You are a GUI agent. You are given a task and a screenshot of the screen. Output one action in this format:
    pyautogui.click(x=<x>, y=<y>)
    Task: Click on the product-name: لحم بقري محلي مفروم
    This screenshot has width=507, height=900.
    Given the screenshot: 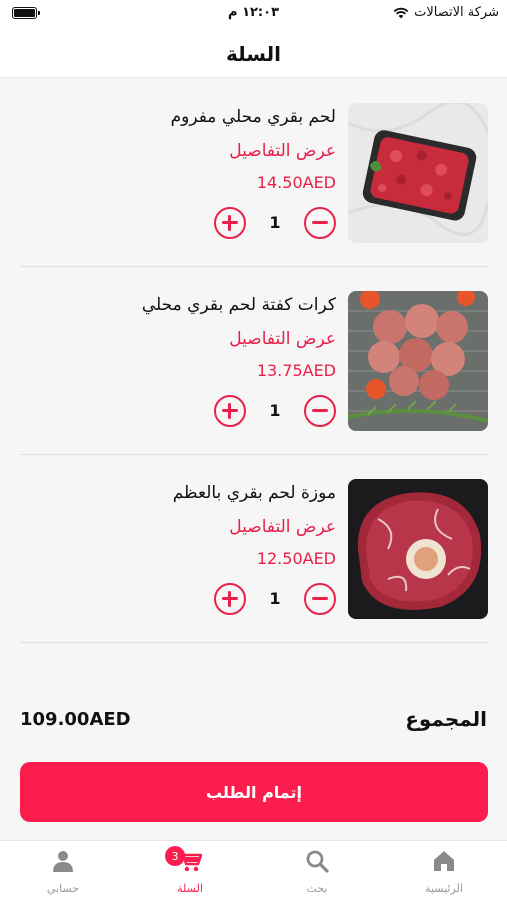 What is the action you would take?
    pyautogui.click(x=253, y=117)
    